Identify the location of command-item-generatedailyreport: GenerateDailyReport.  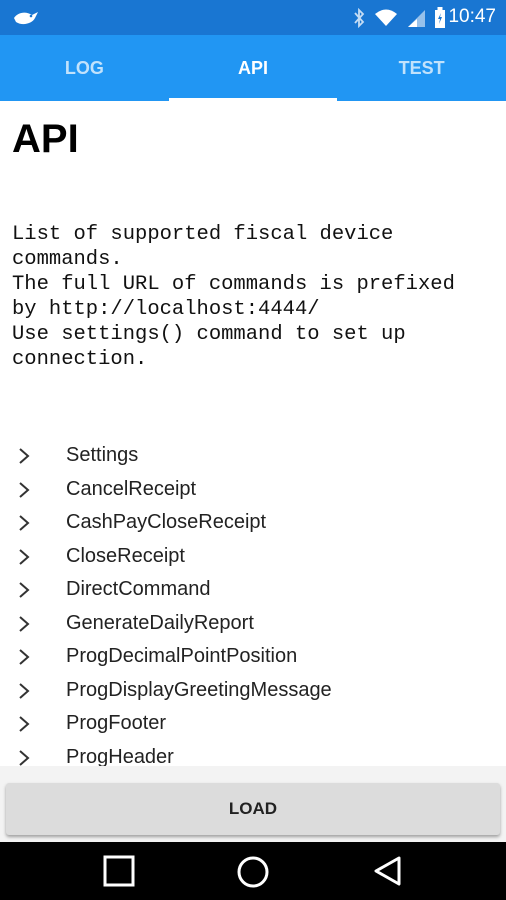
(253, 624).